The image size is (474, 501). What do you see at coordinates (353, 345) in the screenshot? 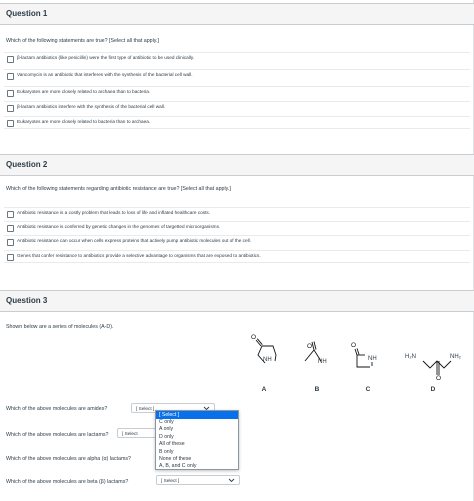
I see `oxygen-c: O` at bounding box center [353, 345].